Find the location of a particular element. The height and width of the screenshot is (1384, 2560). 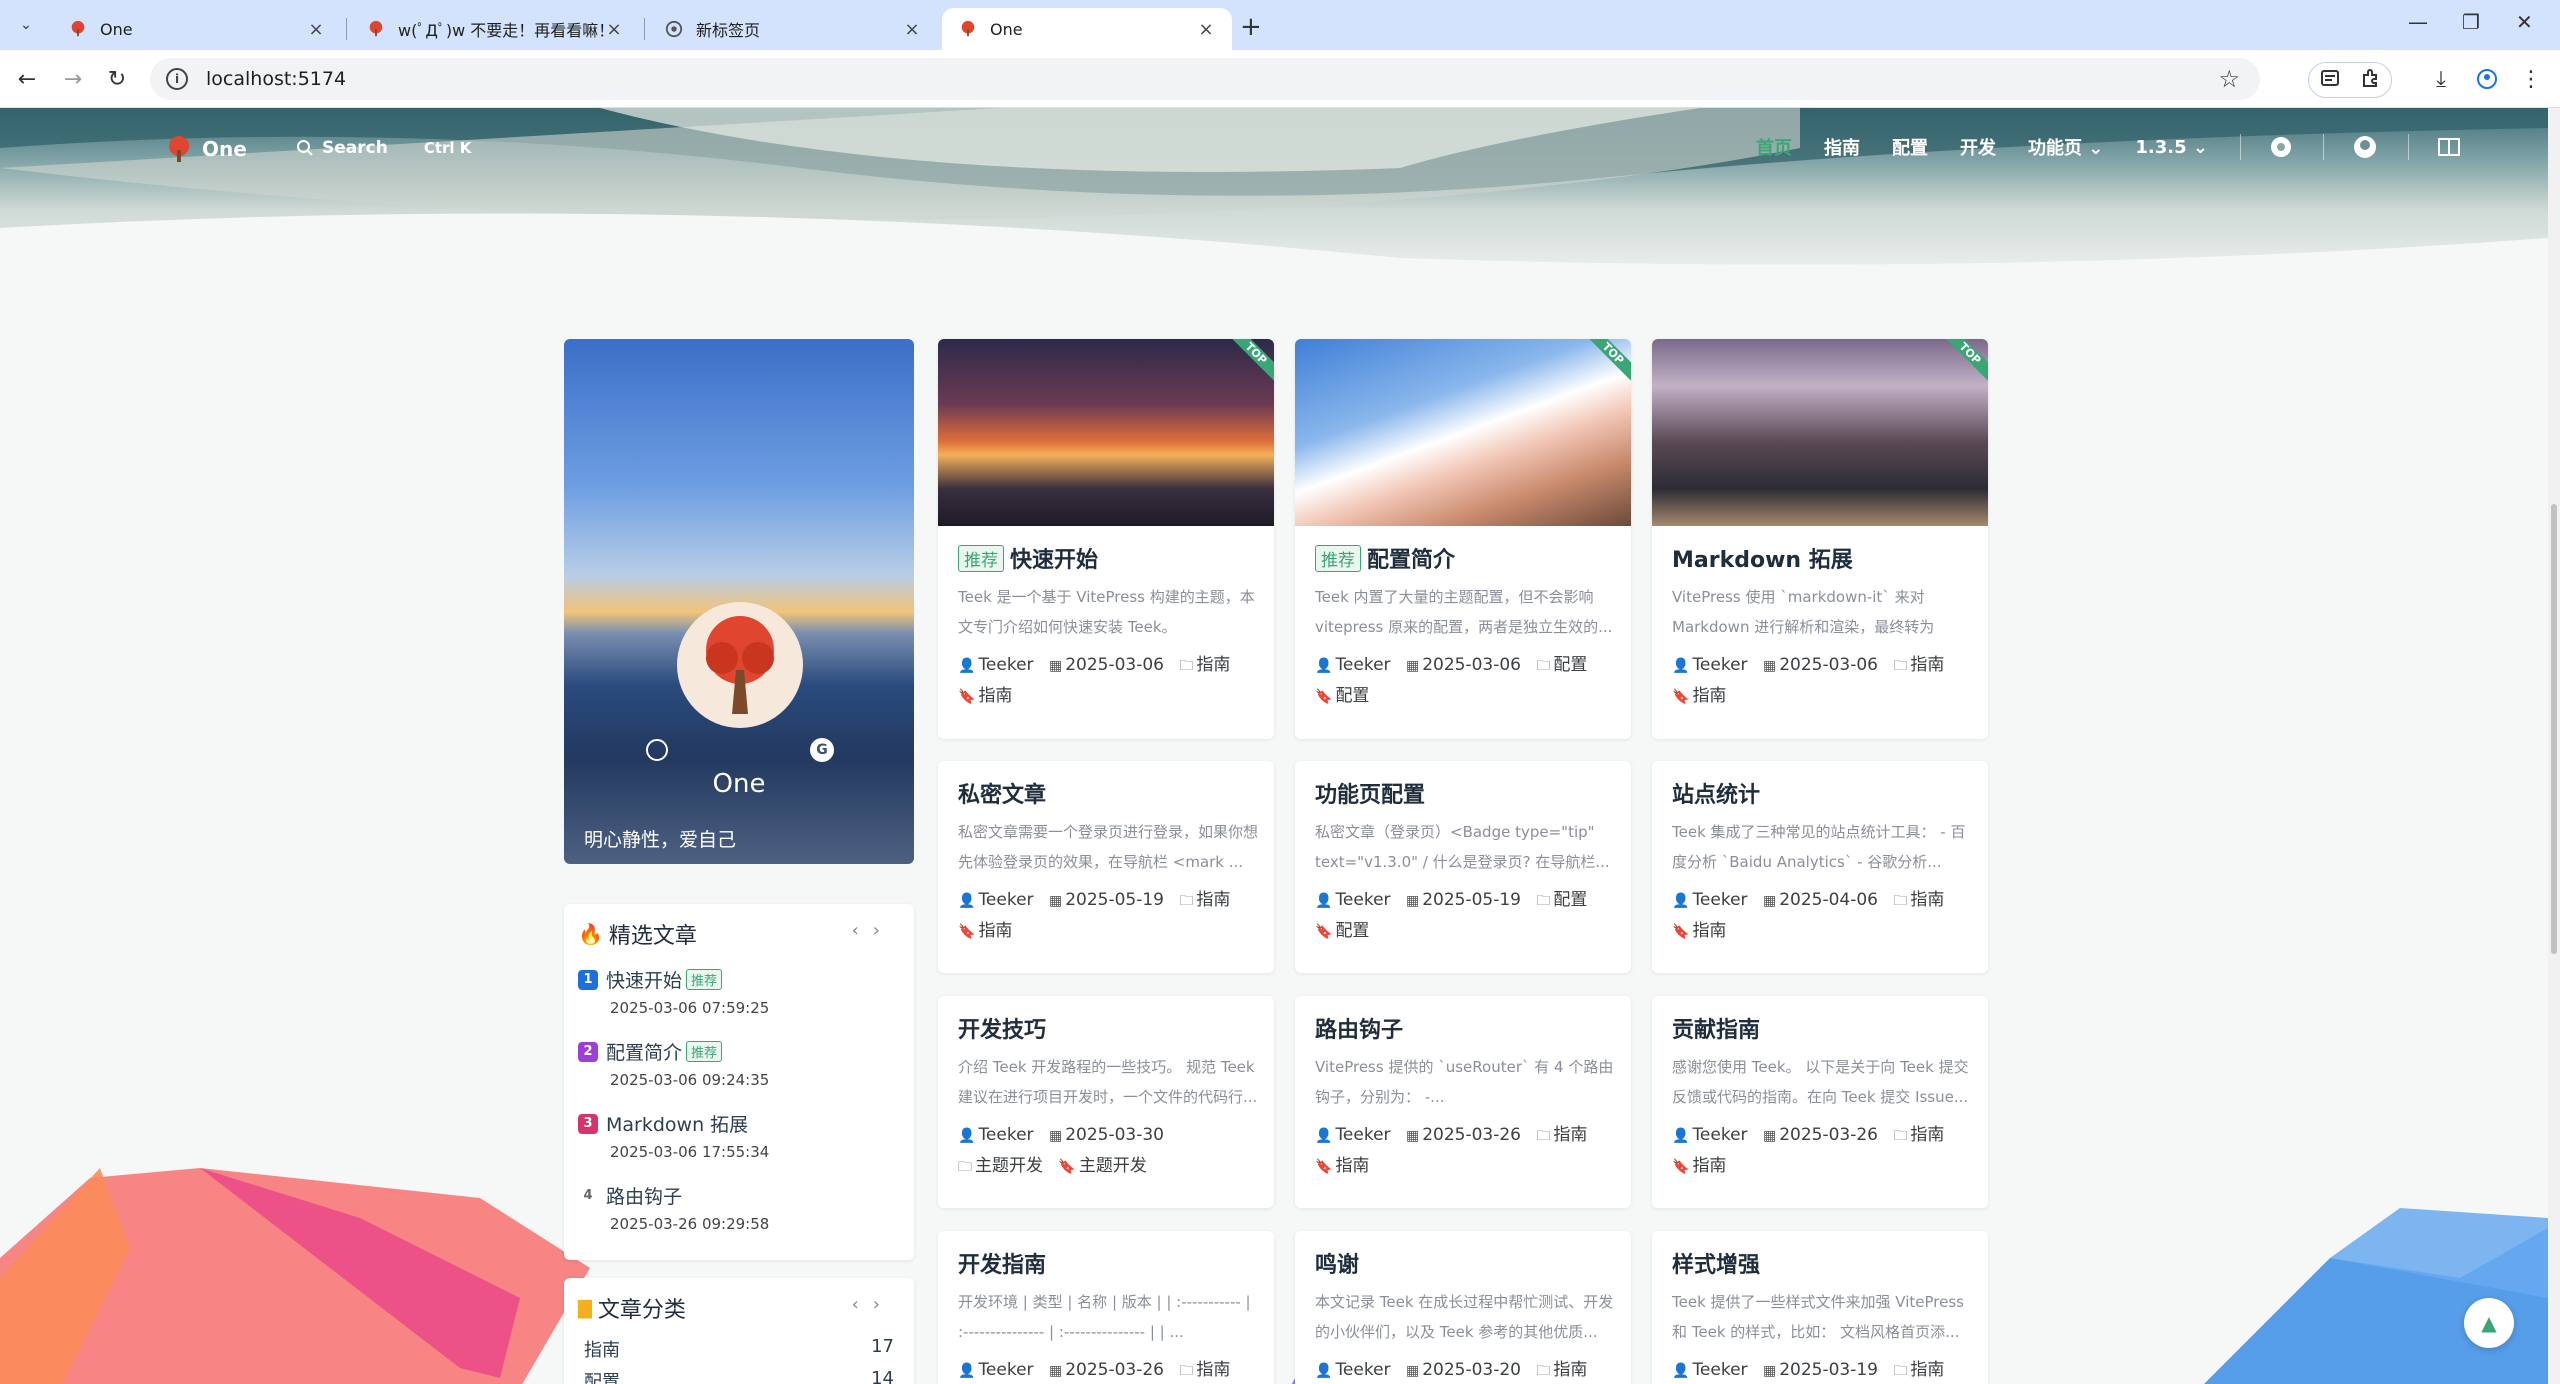

profile-icon is located at coordinates (2487, 79).